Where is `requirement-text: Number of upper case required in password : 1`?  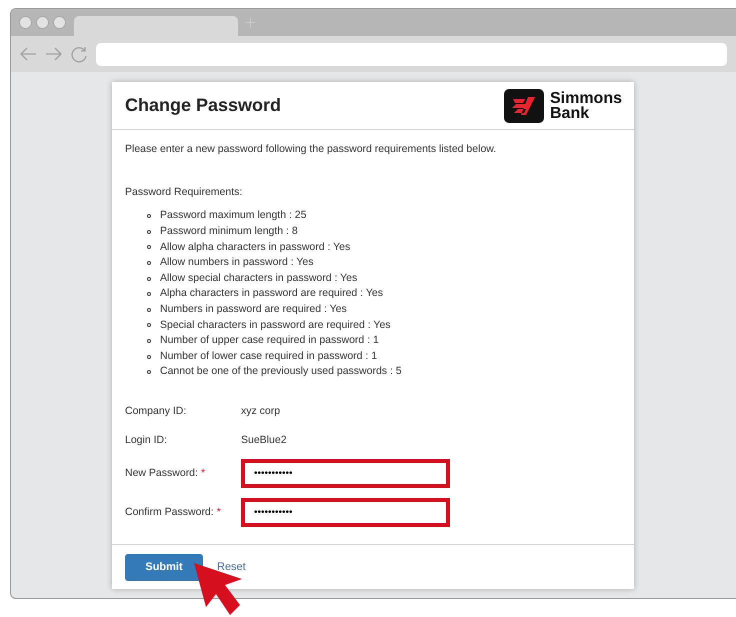
requirement-text: Number of upper case required in password : 1 is located at coordinates (269, 340).